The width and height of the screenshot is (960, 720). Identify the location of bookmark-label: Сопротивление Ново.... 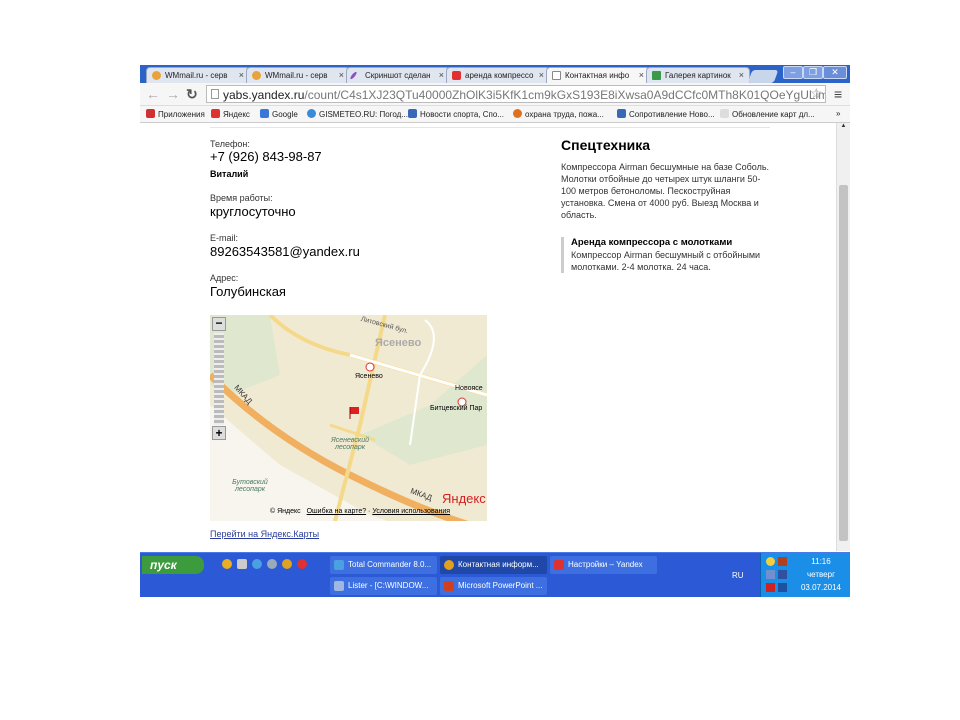
(672, 114).